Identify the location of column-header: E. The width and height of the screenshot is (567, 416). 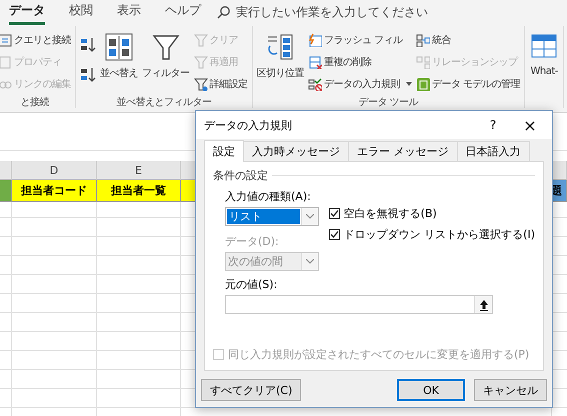
(139, 170).